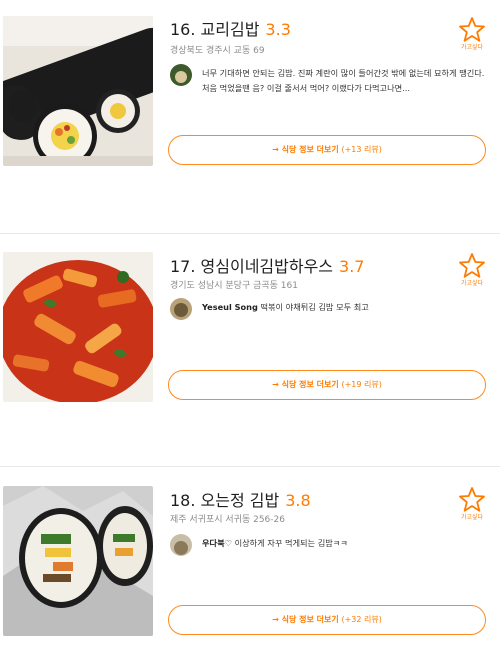 This screenshot has width=500, height=671. I want to click on rating-score: 3.7, so click(352, 266).